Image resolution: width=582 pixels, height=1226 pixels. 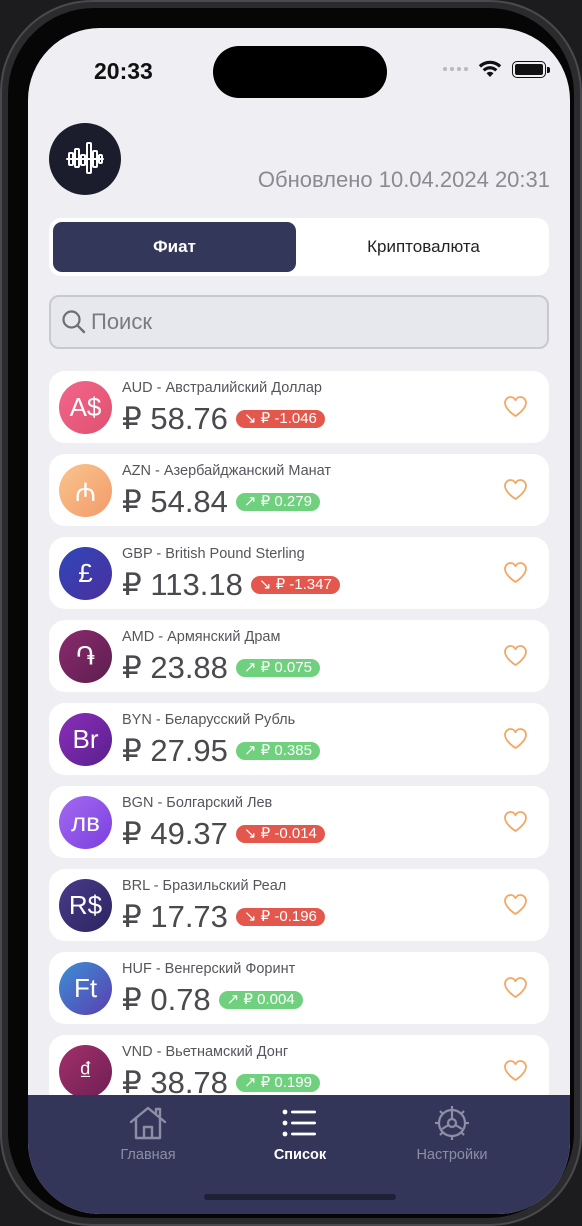 What do you see at coordinates (175, 916) in the screenshot?
I see `currency-rate: ₽ 17.73` at bounding box center [175, 916].